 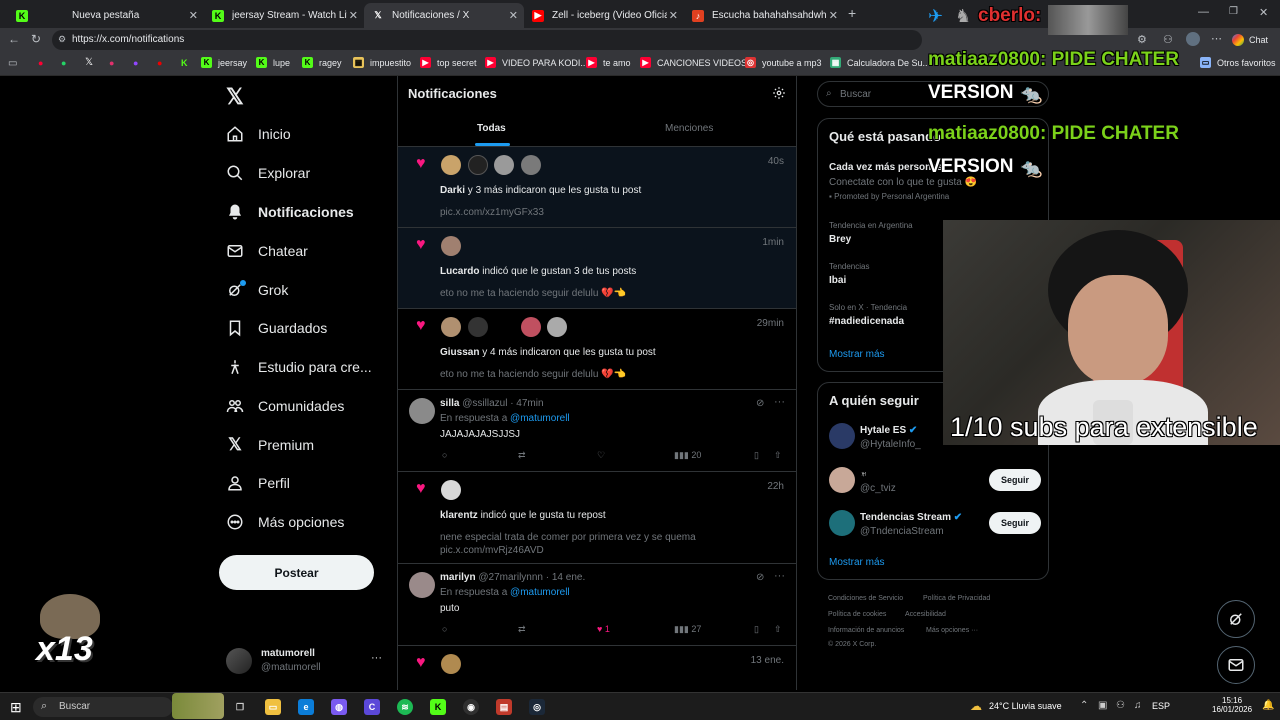 What do you see at coordinates (603, 629) in the screenshot?
I see `like-icon: ♥ 1` at bounding box center [603, 629].